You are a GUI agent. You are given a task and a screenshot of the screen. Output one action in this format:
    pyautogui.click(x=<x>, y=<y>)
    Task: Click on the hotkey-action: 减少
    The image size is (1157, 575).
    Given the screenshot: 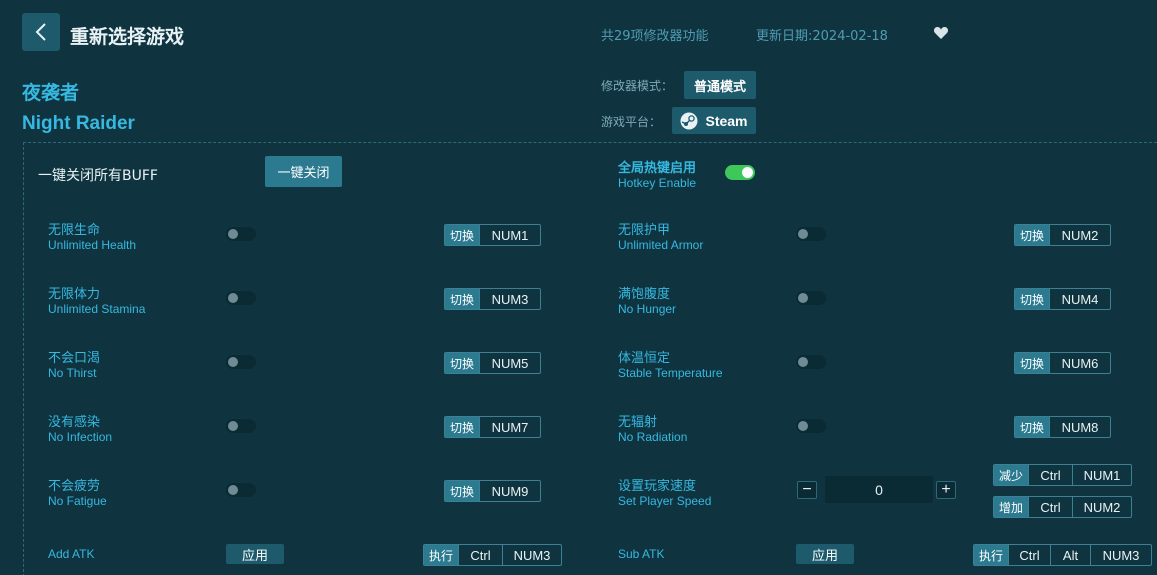 What is the action you would take?
    pyautogui.click(x=1011, y=475)
    